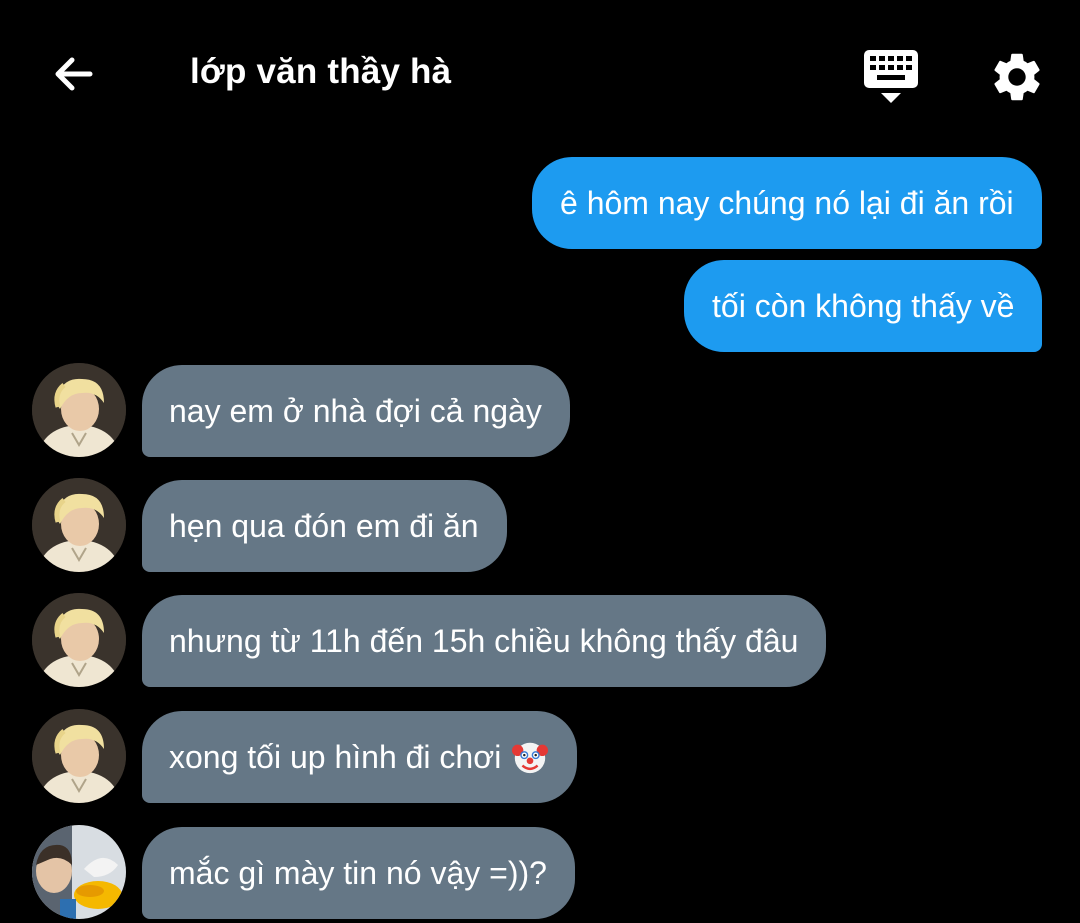 The width and height of the screenshot is (1080, 923). I want to click on keyboard-toggle-button, so click(892, 78).